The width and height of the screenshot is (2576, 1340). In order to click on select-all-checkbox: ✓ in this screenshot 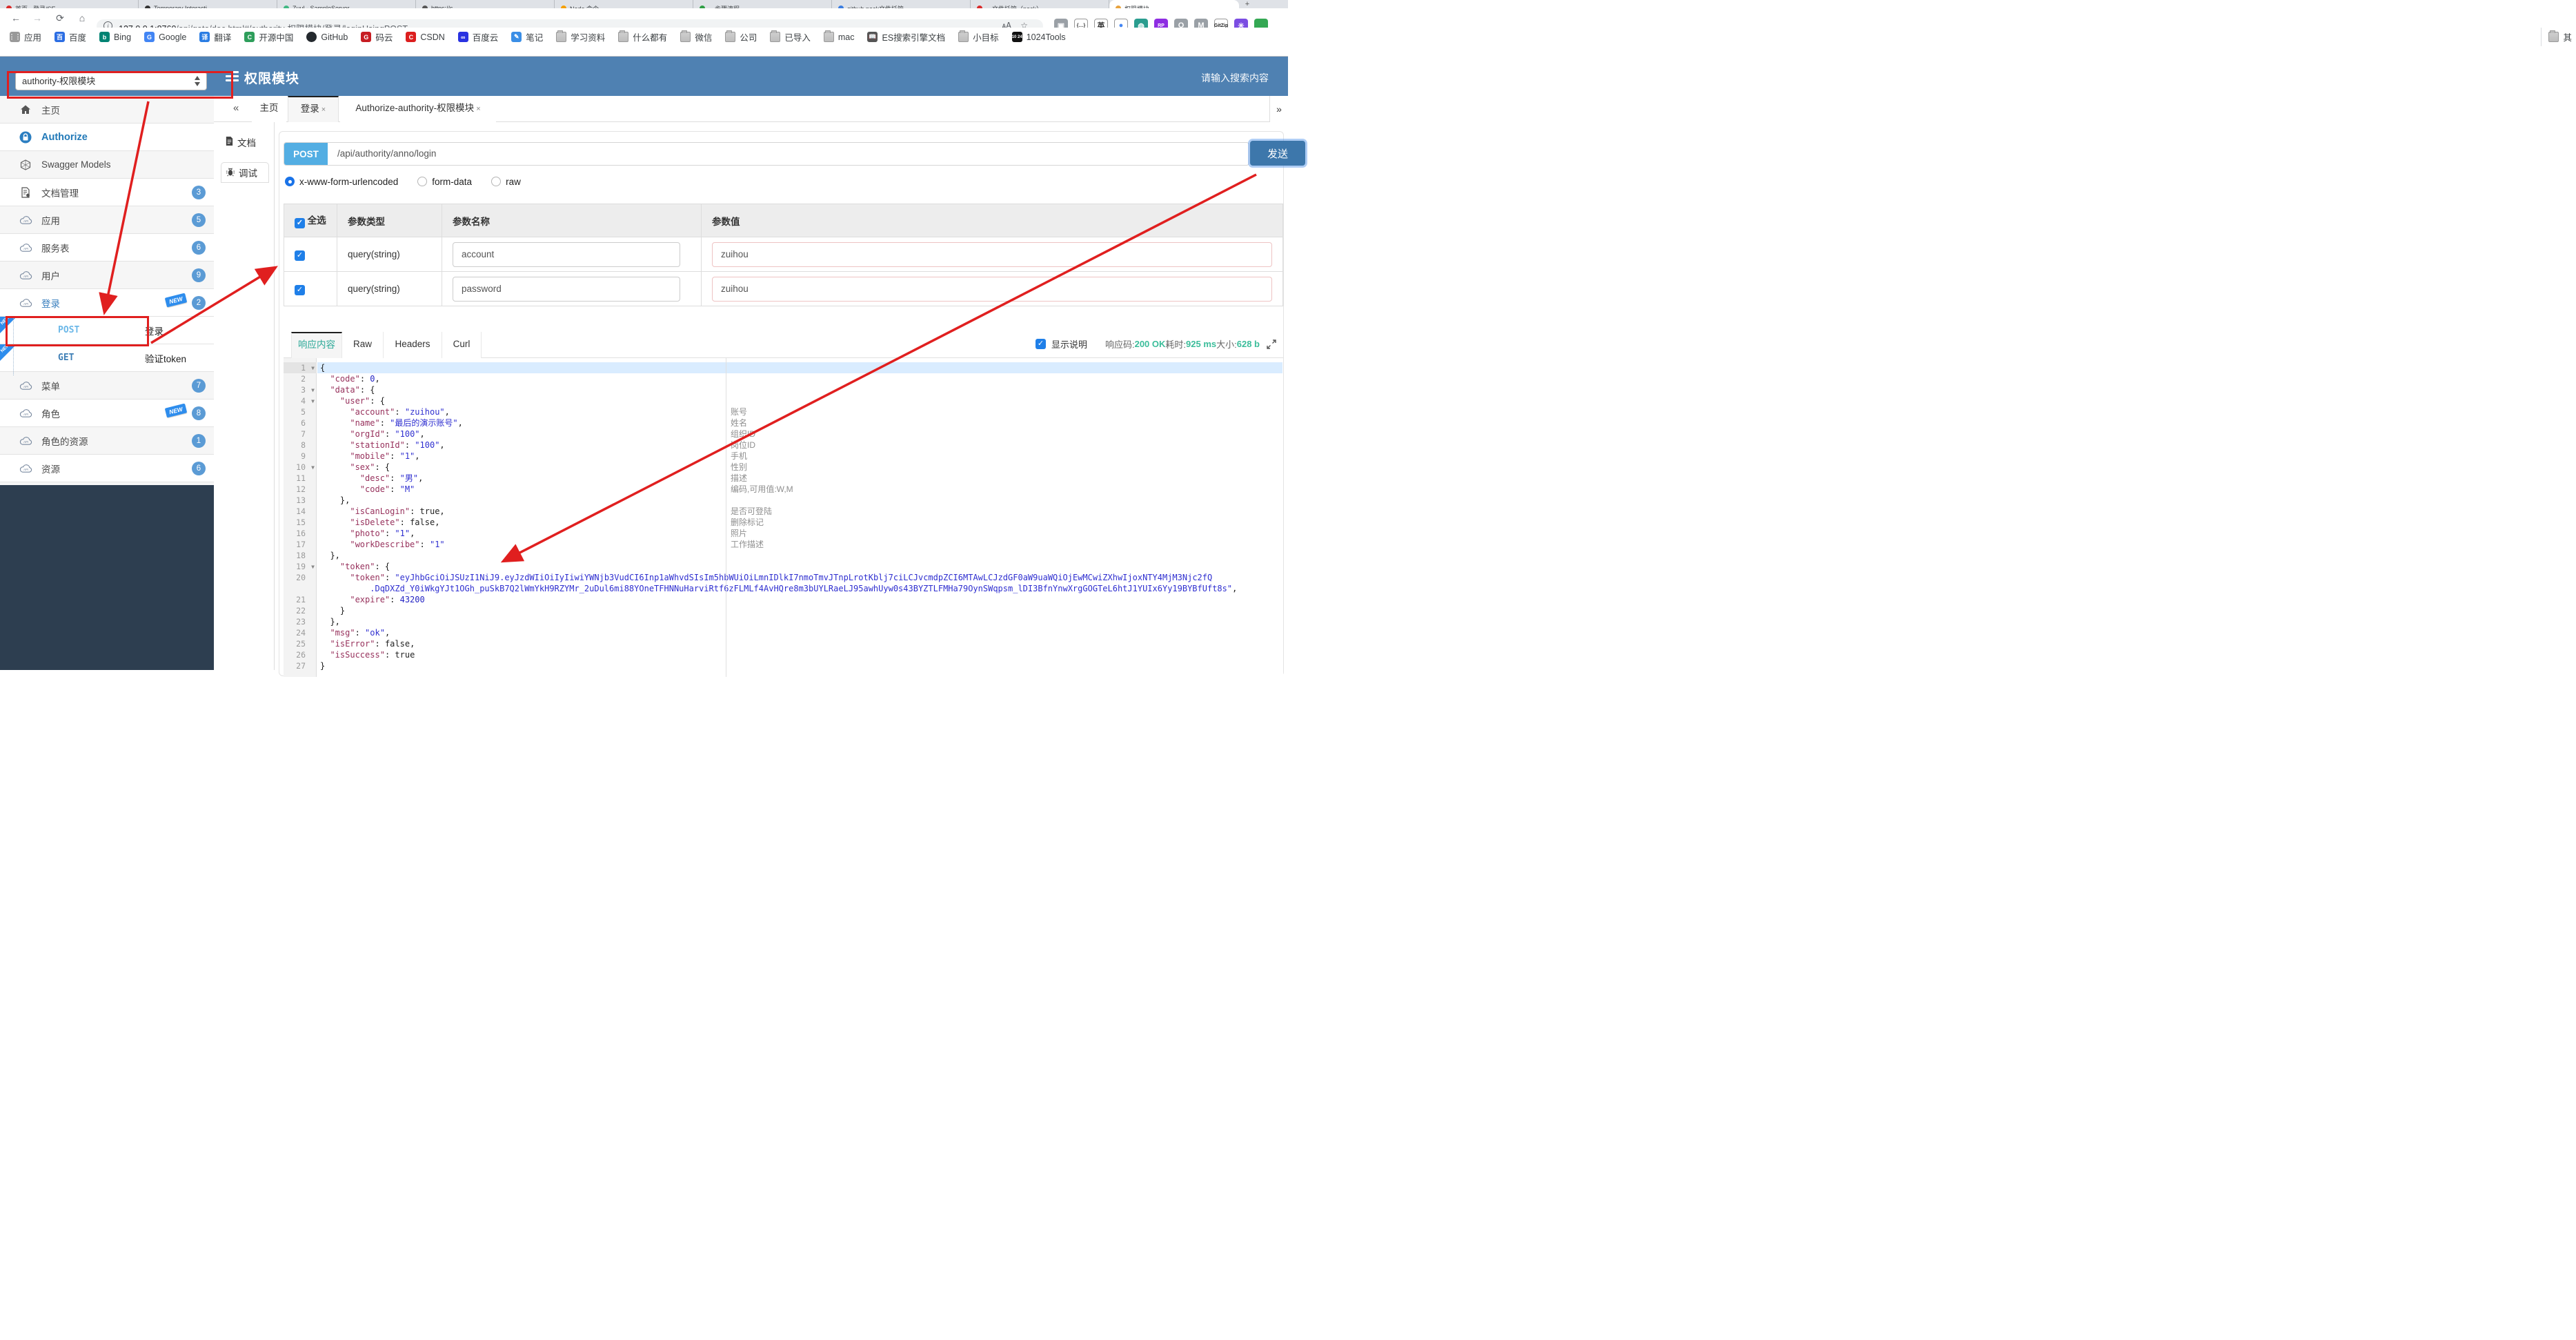, I will do `click(300, 223)`.